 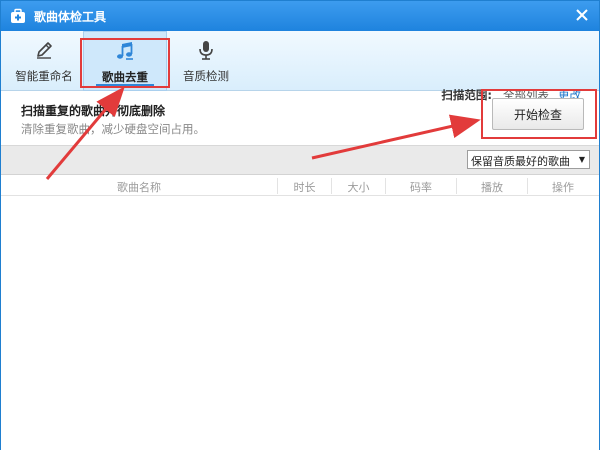 I want to click on keep-rule-selected: 保留音质最好的歌曲, so click(x=520, y=161).